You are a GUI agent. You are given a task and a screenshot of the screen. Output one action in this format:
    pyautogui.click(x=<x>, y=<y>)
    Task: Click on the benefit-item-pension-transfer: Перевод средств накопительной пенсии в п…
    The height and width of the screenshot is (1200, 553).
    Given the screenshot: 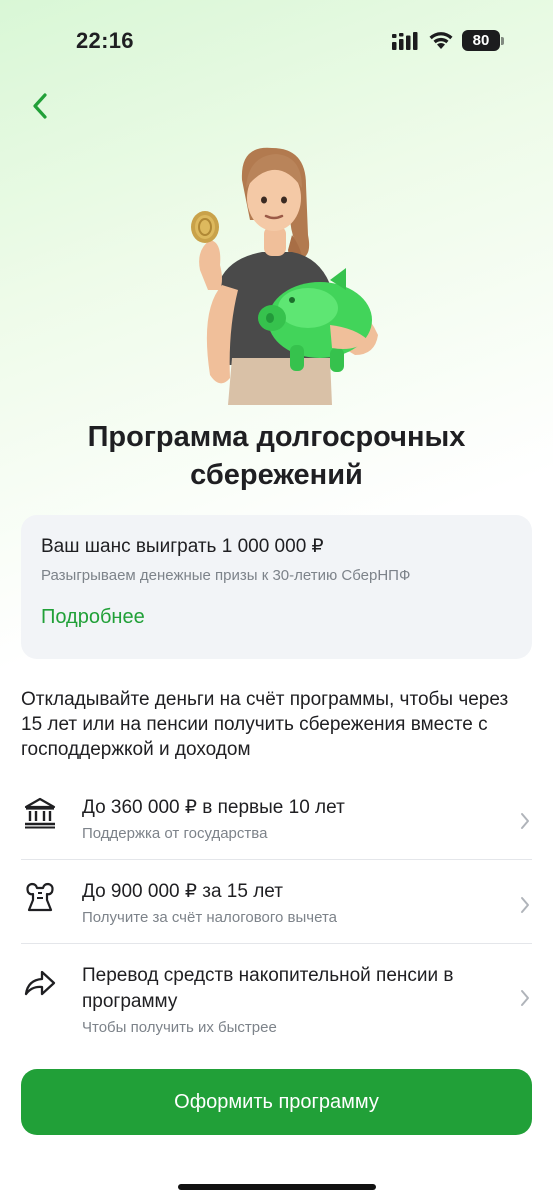 What is the action you would take?
    pyautogui.click(x=276, y=999)
    